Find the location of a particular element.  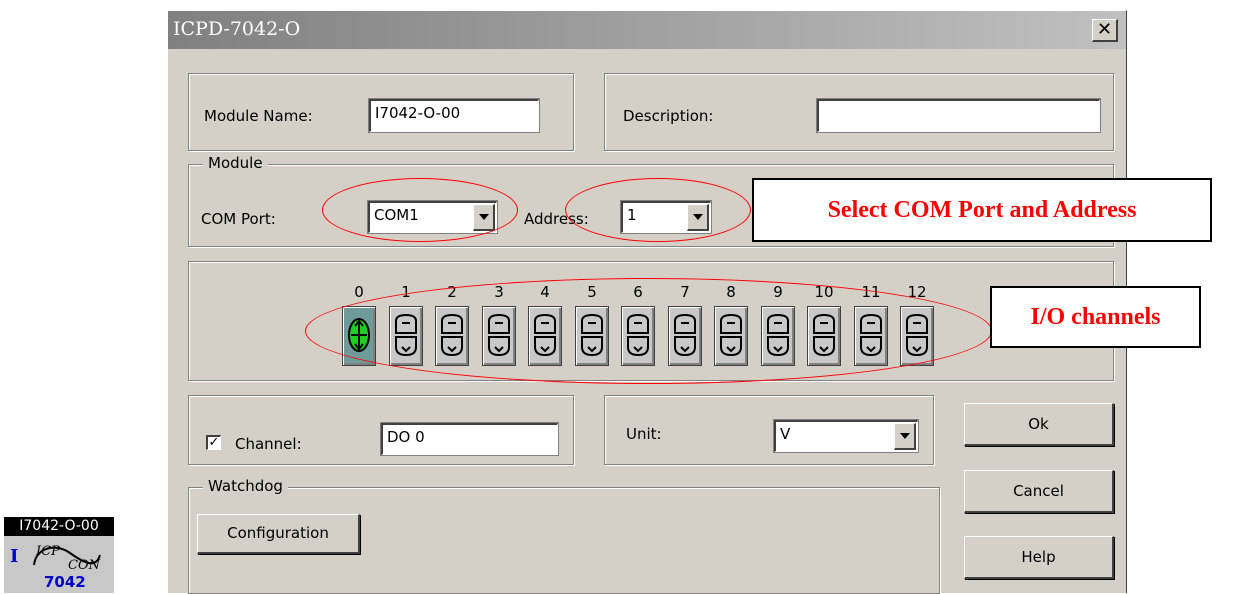

title-bar: ICPD-7042-O ✕ is located at coordinates (647, 30).